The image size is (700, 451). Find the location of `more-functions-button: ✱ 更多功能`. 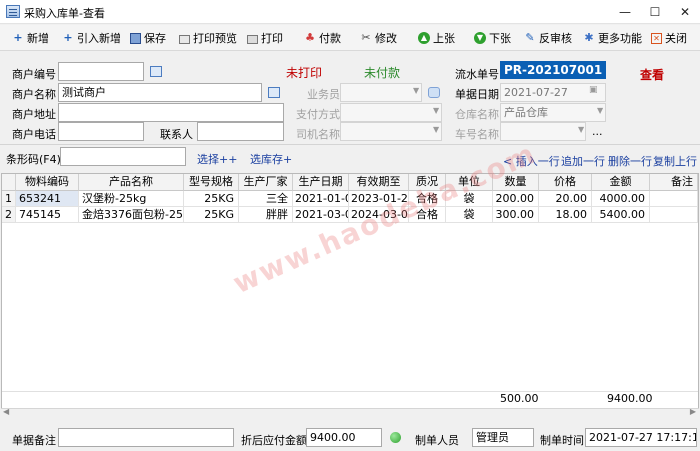

more-functions-button: ✱ 更多功能 is located at coordinates (612, 38).